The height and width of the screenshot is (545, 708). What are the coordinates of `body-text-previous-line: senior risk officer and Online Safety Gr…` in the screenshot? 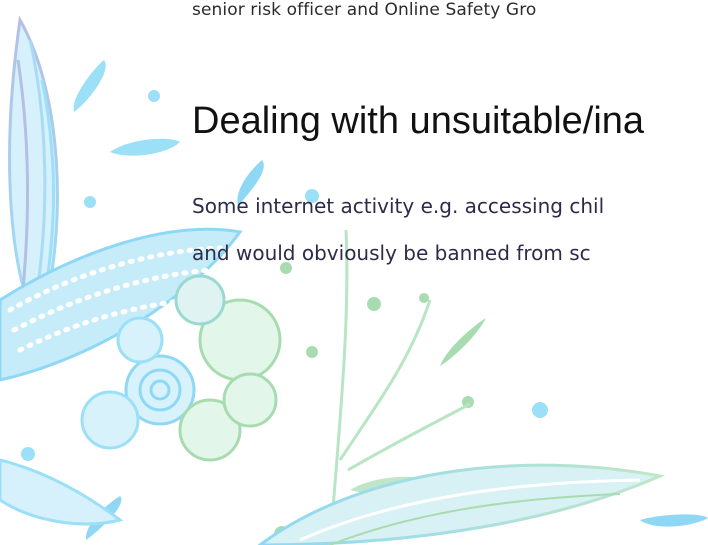 It's located at (364, 10).